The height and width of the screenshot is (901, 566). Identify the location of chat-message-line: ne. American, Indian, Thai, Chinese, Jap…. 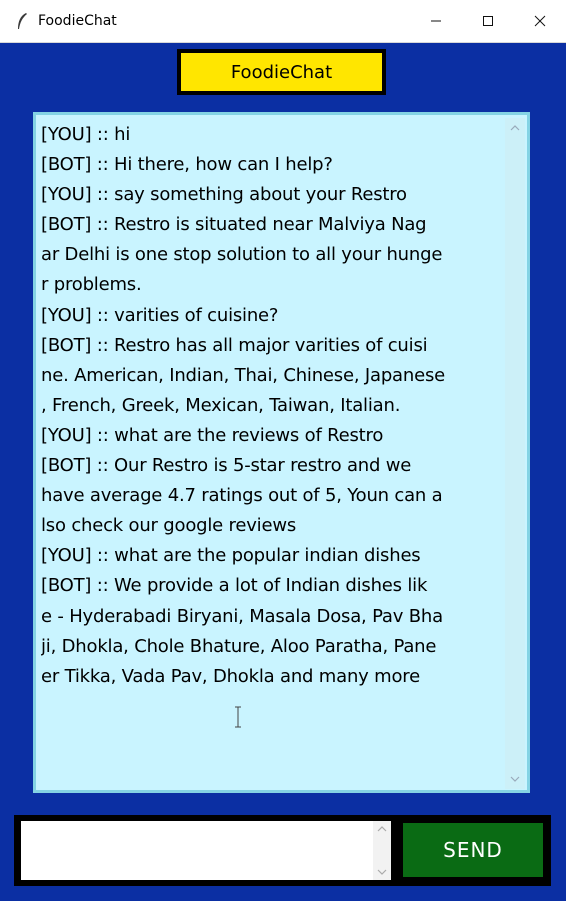
(243, 375).